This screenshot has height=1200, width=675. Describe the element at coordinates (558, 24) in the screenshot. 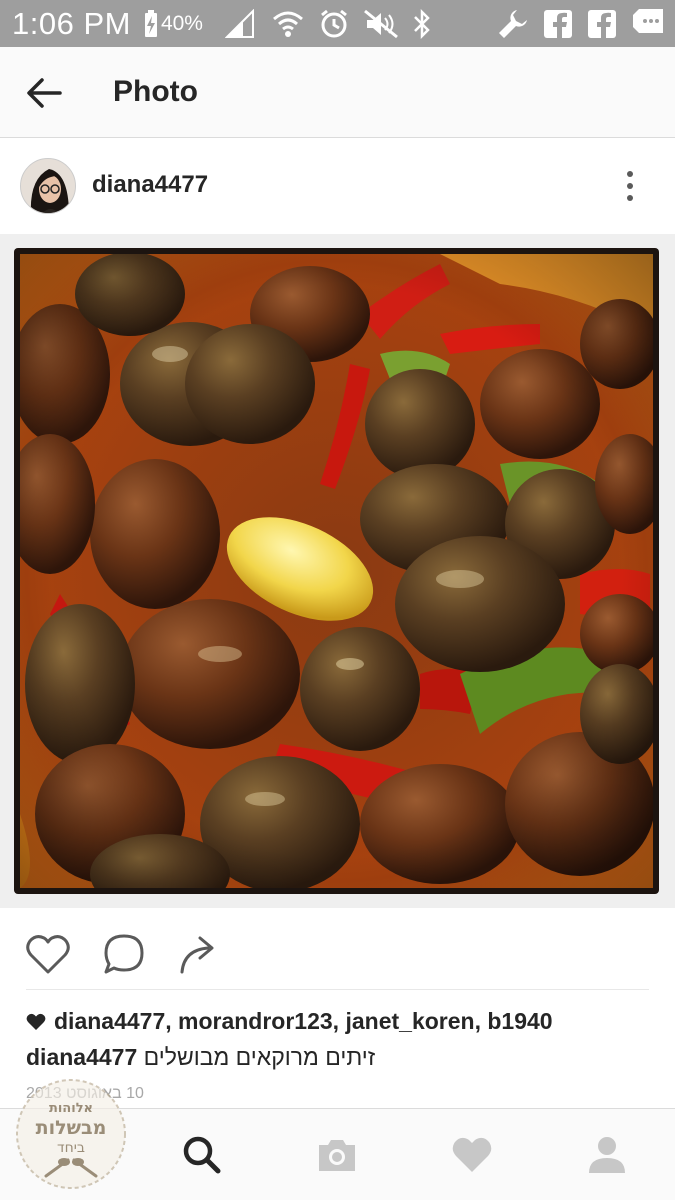

I see `facebook-icon` at that location.